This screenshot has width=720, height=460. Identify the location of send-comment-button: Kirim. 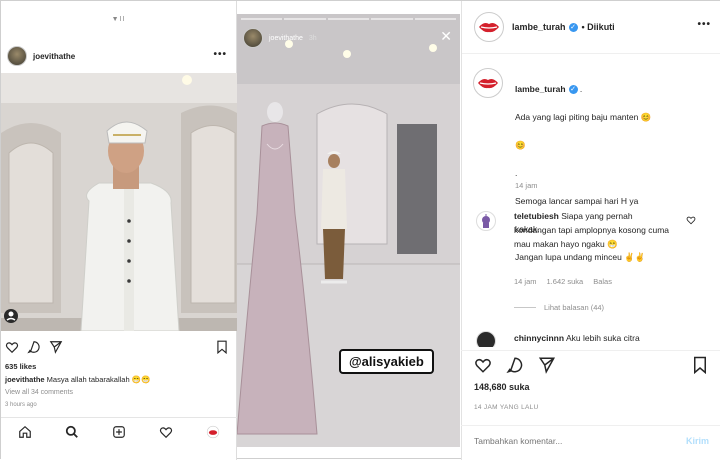
(697, 441).